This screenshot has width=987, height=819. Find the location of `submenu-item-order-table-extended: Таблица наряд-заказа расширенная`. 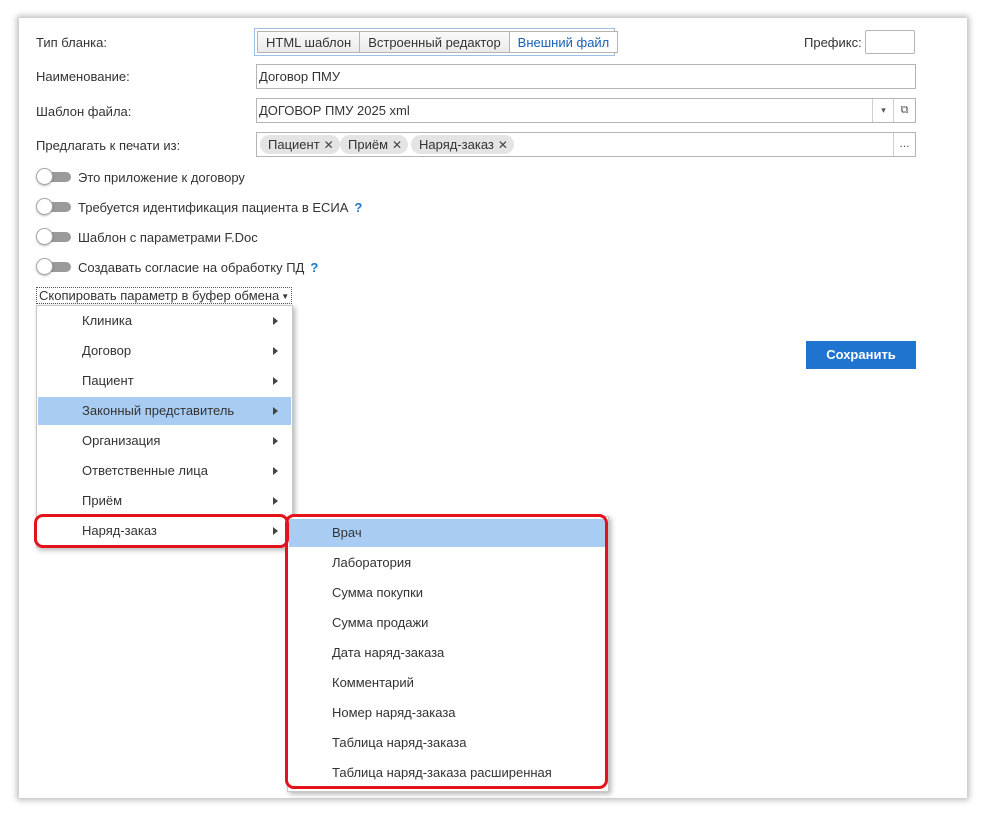

submenu-item-order-table-extended: Таблица наряд-заказа расширенная is located at coordinates (448, 773).